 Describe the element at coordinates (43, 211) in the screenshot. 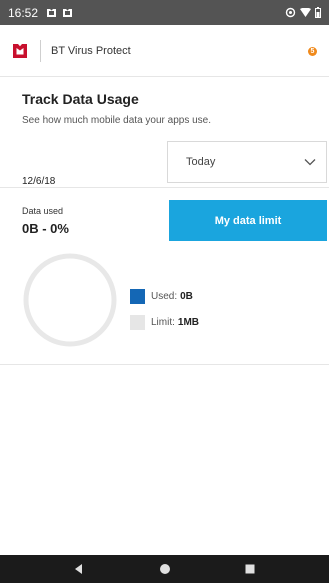

I see `data-used-label: Data used` at that location.